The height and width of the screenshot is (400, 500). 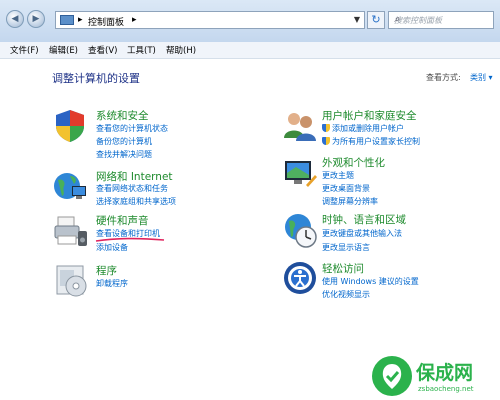 I want to click on link-change-theme: 更改主题, so click(x=338, y=175).